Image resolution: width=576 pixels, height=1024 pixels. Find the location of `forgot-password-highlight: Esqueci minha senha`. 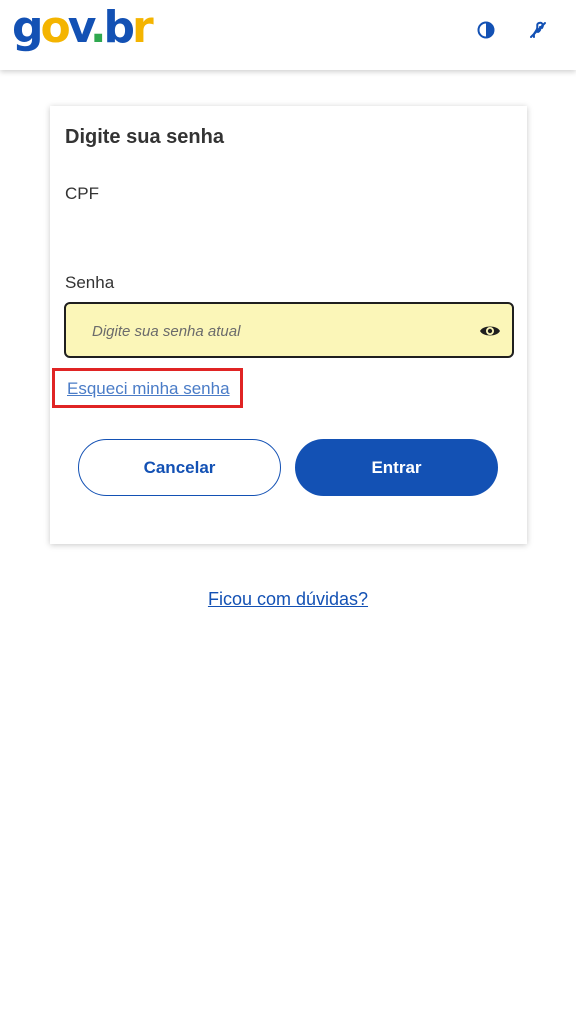

forgot-password-highlight: Esqueci minha senha is located at coordinates (147, 388).